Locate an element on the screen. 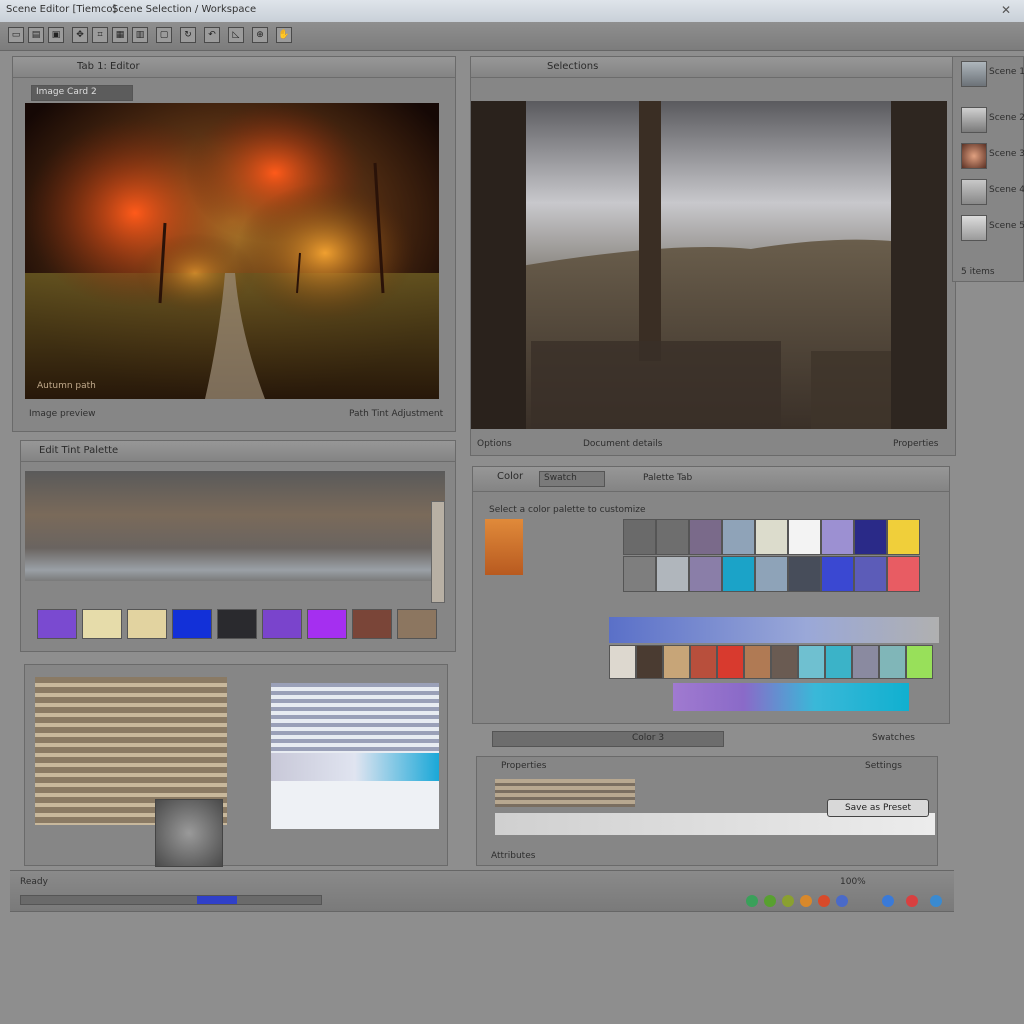 The width and height of the screenshot is (1024, 1024). right-footer-center: Document details is located at coordinates (623, 444).